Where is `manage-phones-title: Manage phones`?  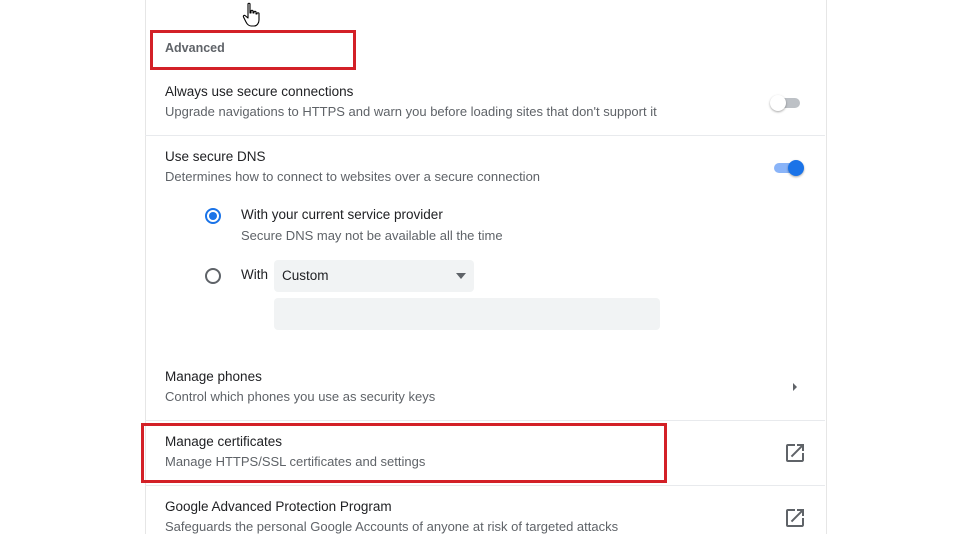
manage-phones-title: Manage phones is located at coordinates (213, 376).